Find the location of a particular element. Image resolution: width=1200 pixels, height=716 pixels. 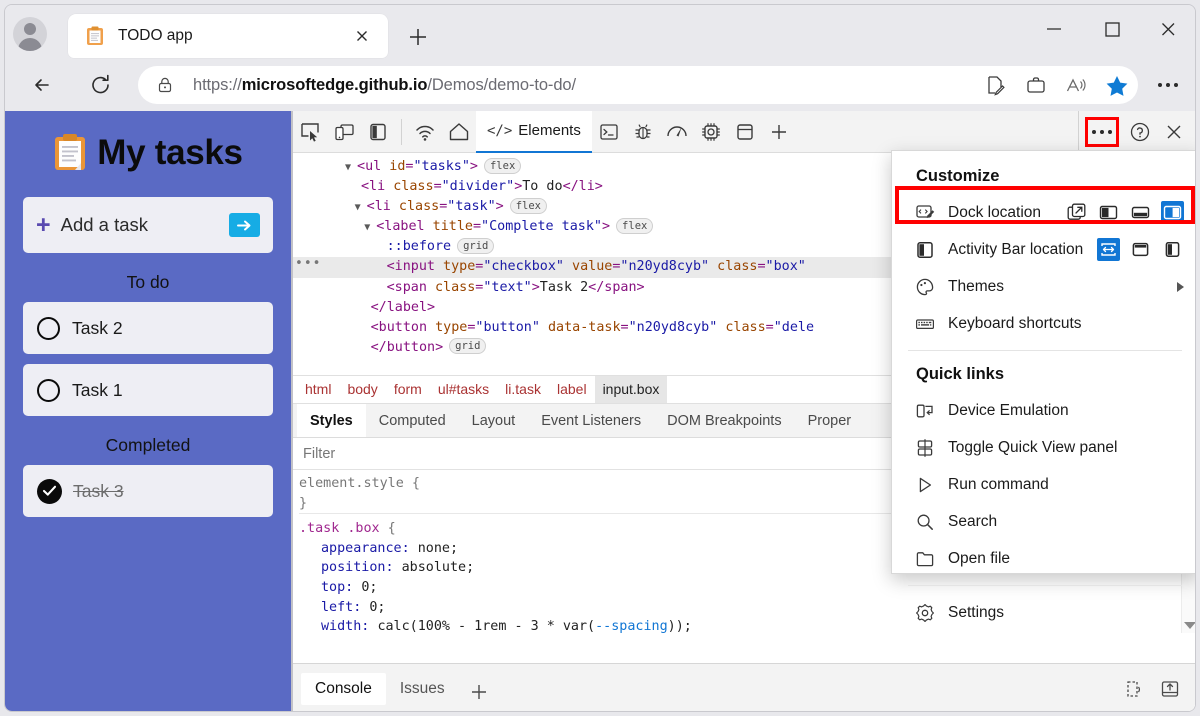

dock-right-icon is located at coordinates (1172, 212).